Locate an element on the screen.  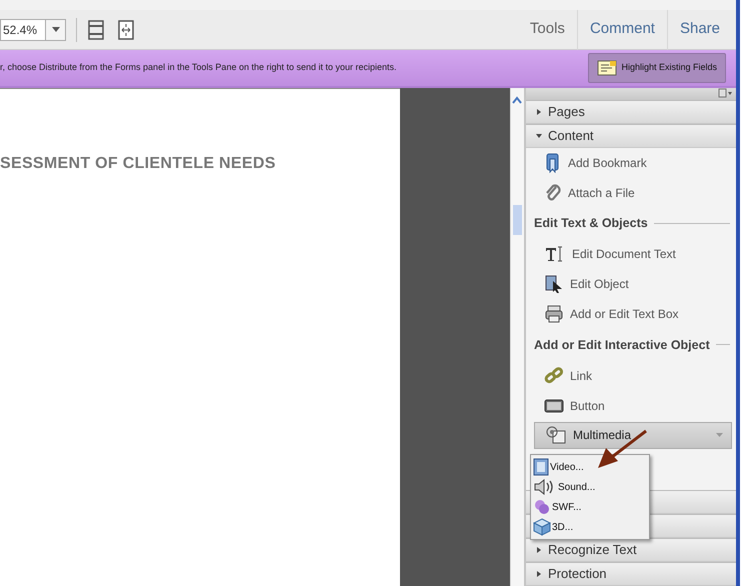
message-text: r, choose Distribute from the Forms panel in the Tools Pane on the right to send it to your recipients. is located at coordinates (198, 67).